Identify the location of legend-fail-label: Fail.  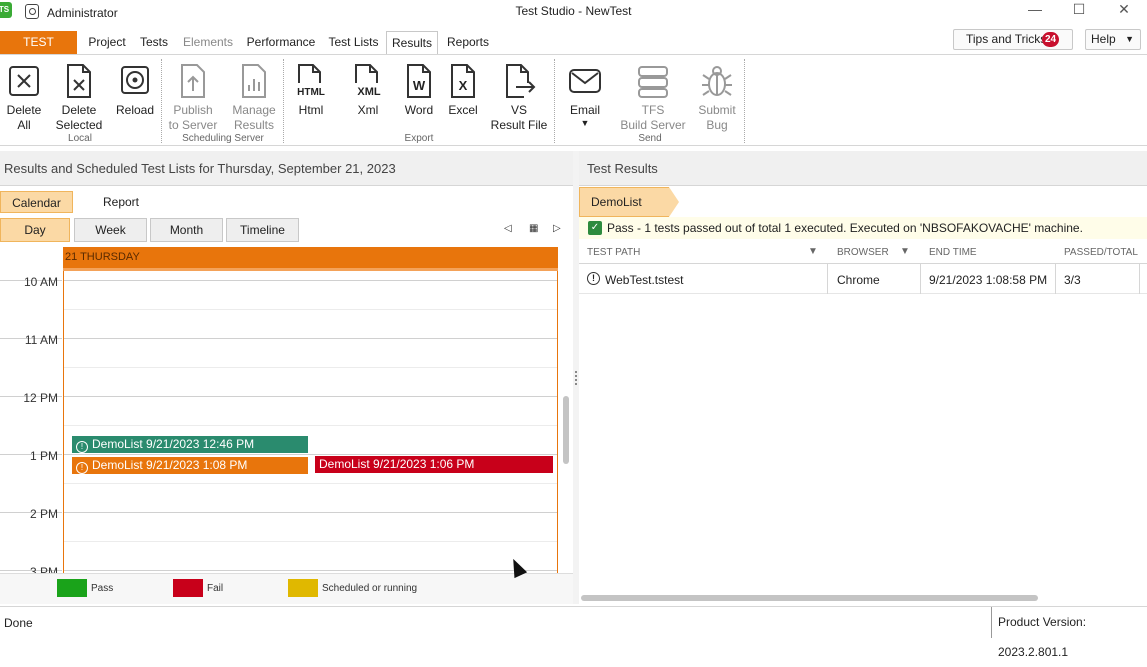
(215, 588).